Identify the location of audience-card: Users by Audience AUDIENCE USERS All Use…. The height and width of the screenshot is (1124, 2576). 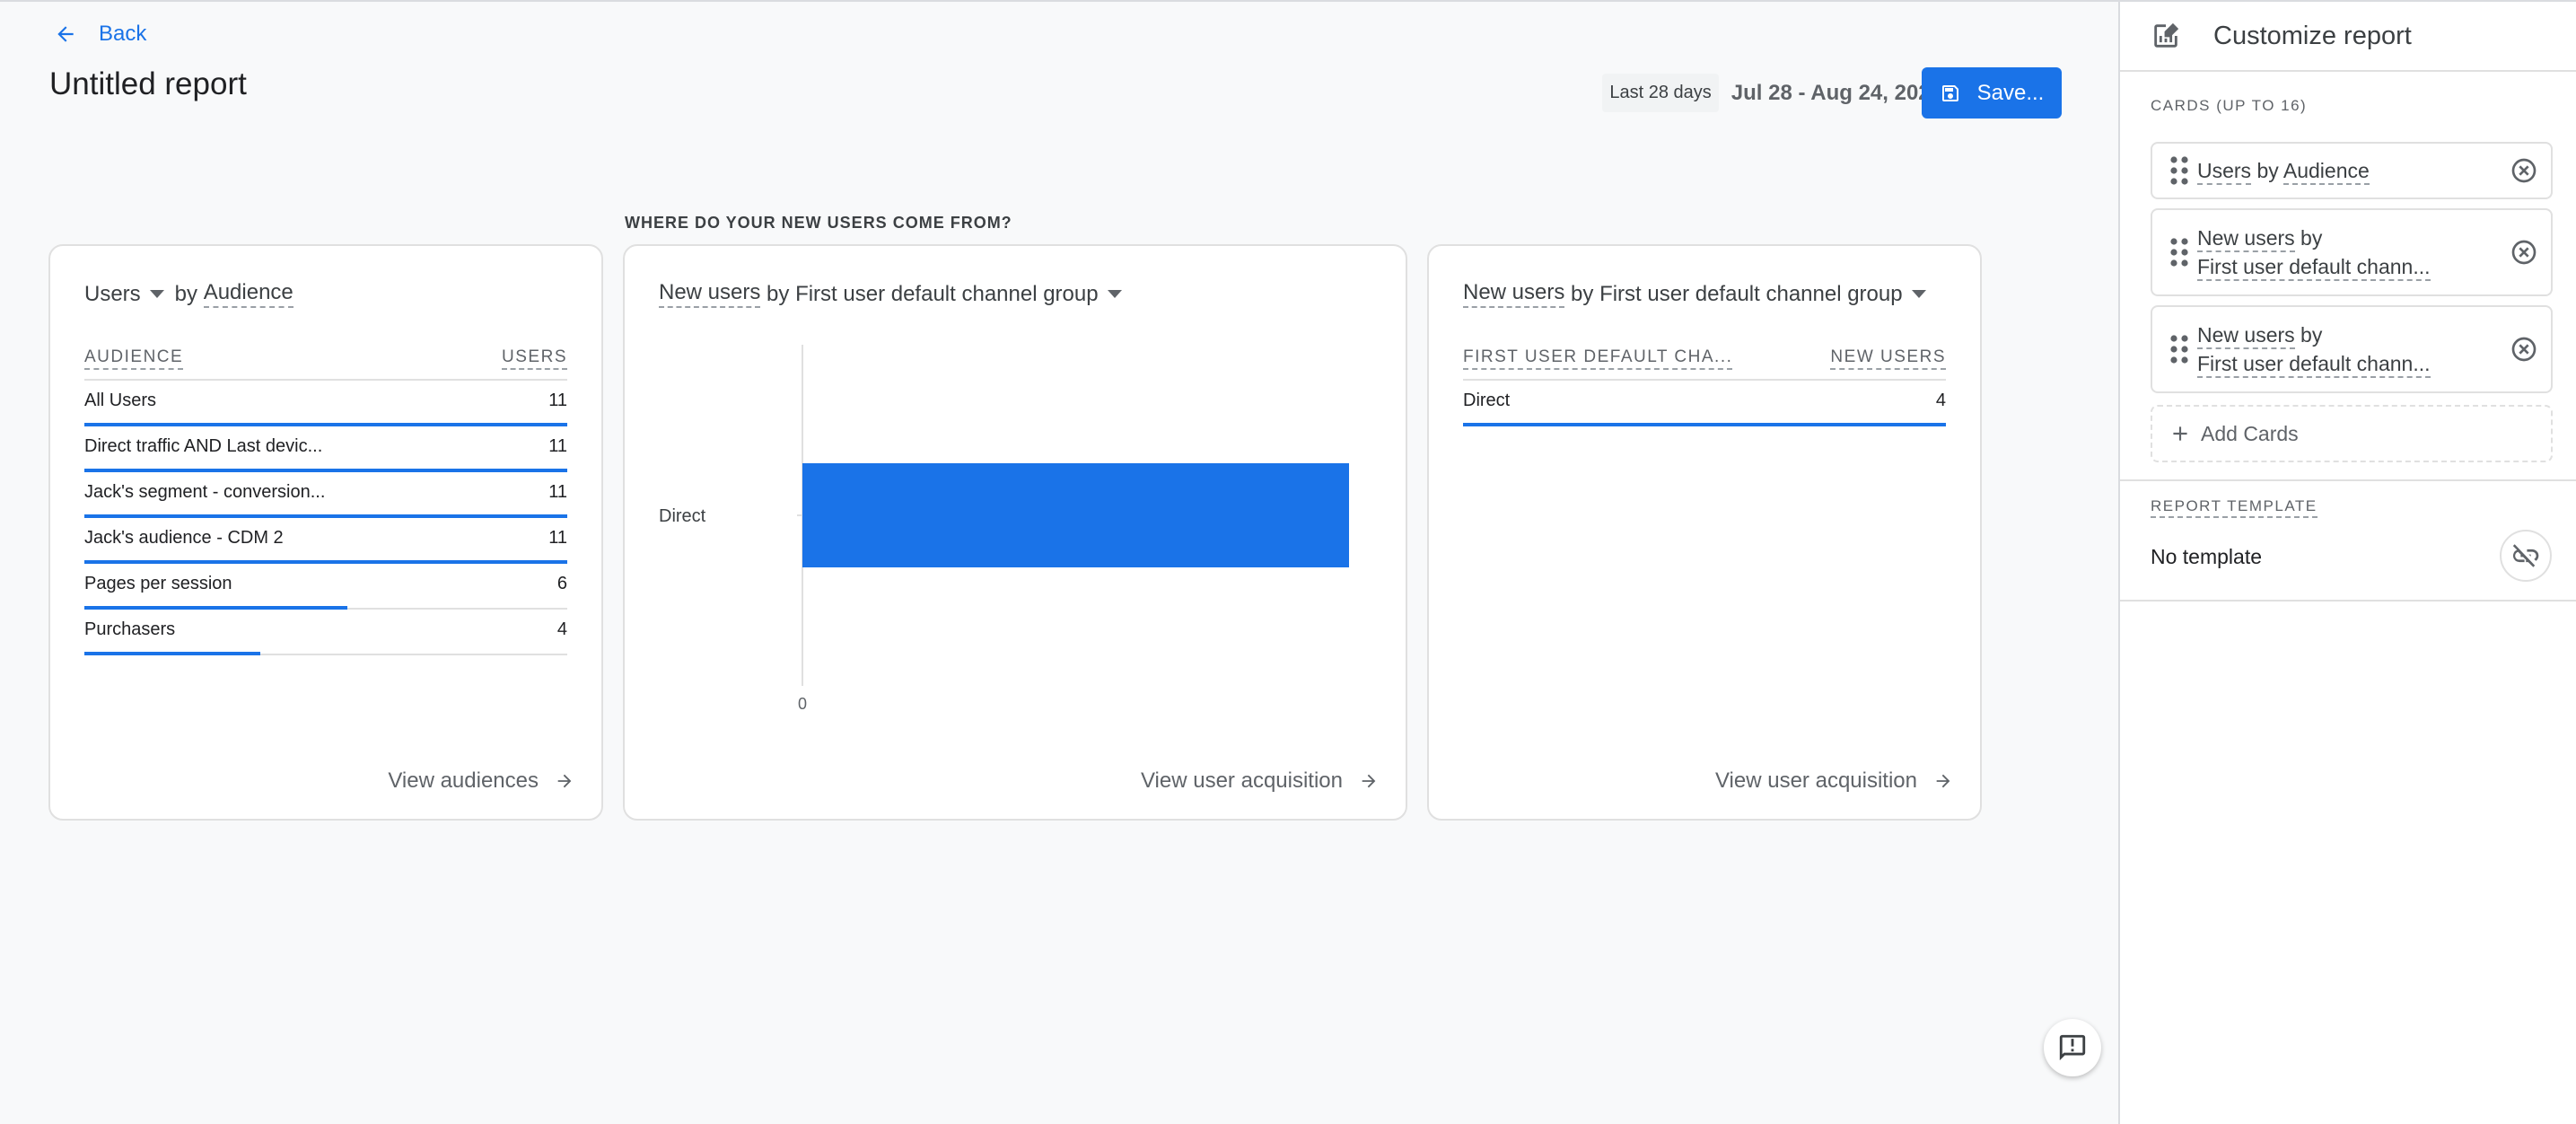
(325, 532).